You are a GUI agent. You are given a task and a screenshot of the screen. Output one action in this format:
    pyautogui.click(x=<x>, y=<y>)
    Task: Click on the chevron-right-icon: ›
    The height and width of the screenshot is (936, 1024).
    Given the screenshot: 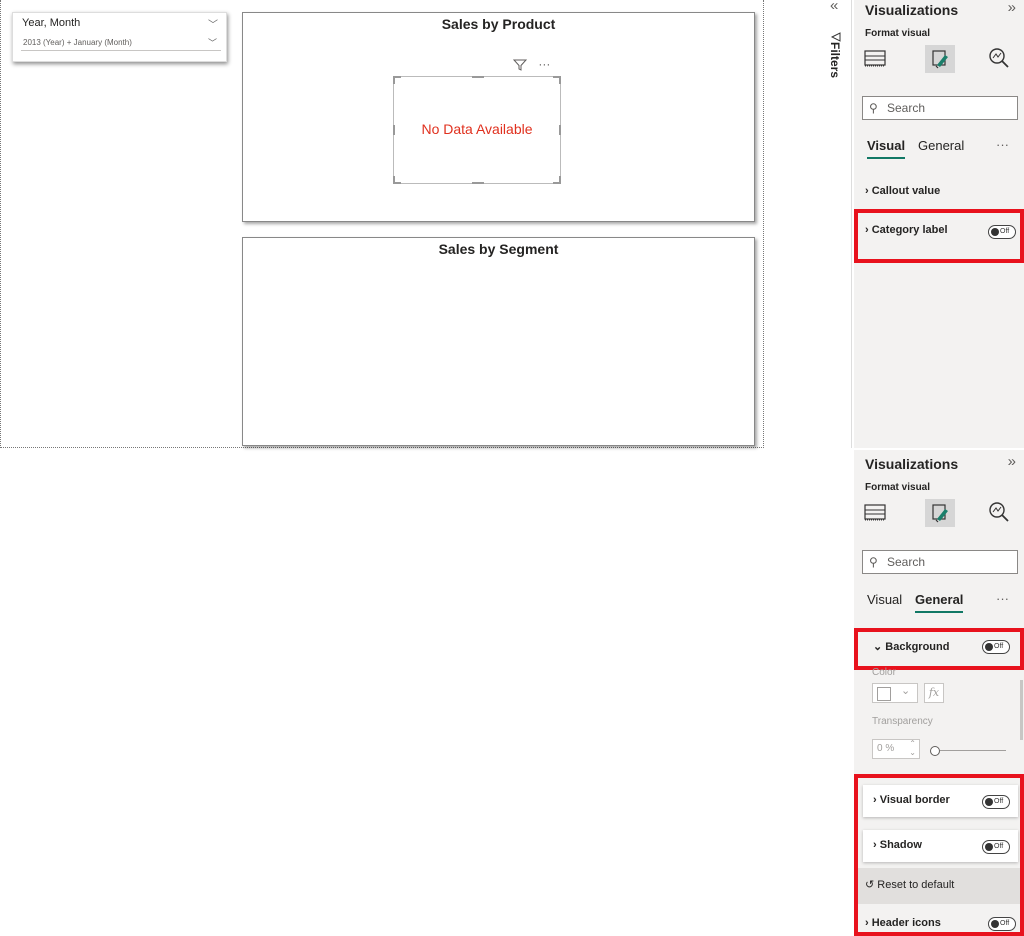 What is the action you would take?
    pyautogui.click(x=867, y=191)
    